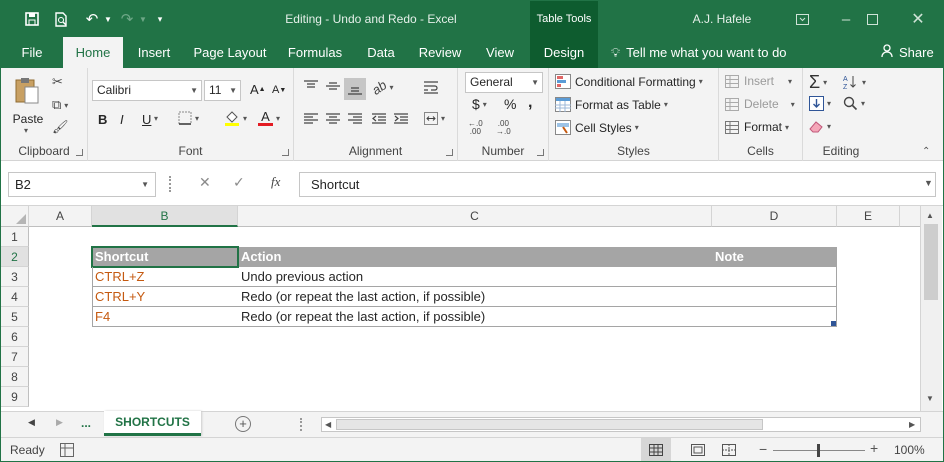 The width and height of the screenshot is (944, 462). I want to click on row-header-4: 4, so click(15, 297).